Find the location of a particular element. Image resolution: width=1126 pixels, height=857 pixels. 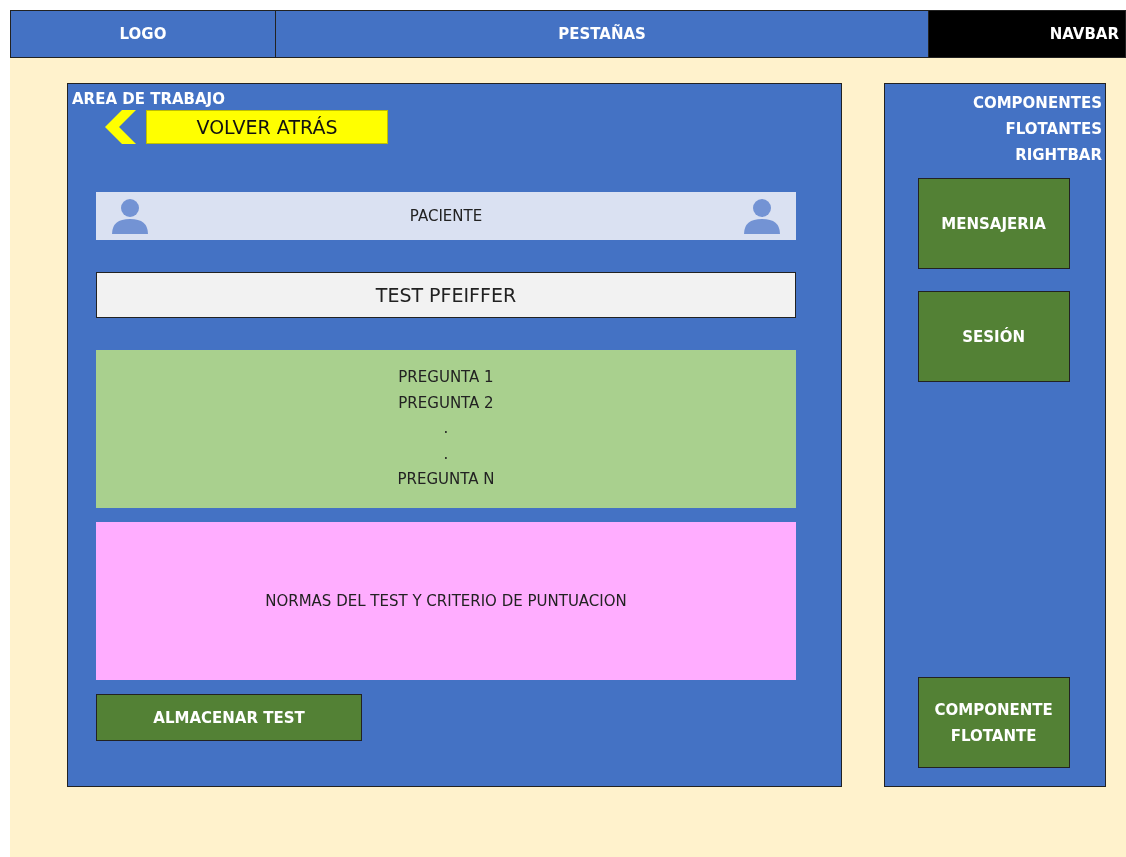

navbar: NAVBAR is located at coordinates (1027, 34).